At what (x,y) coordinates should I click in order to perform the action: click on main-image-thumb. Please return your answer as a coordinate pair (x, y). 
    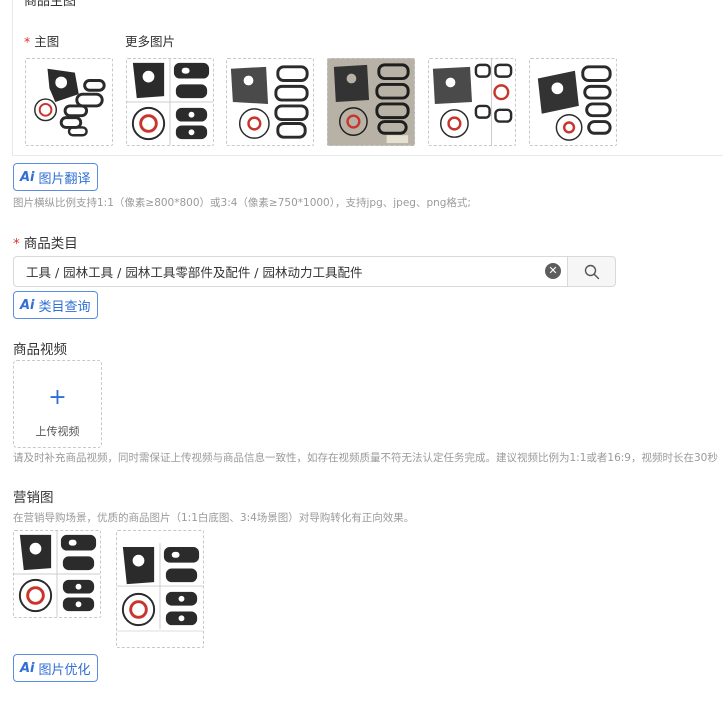
    Looking at the image, I should click on (69, 102).